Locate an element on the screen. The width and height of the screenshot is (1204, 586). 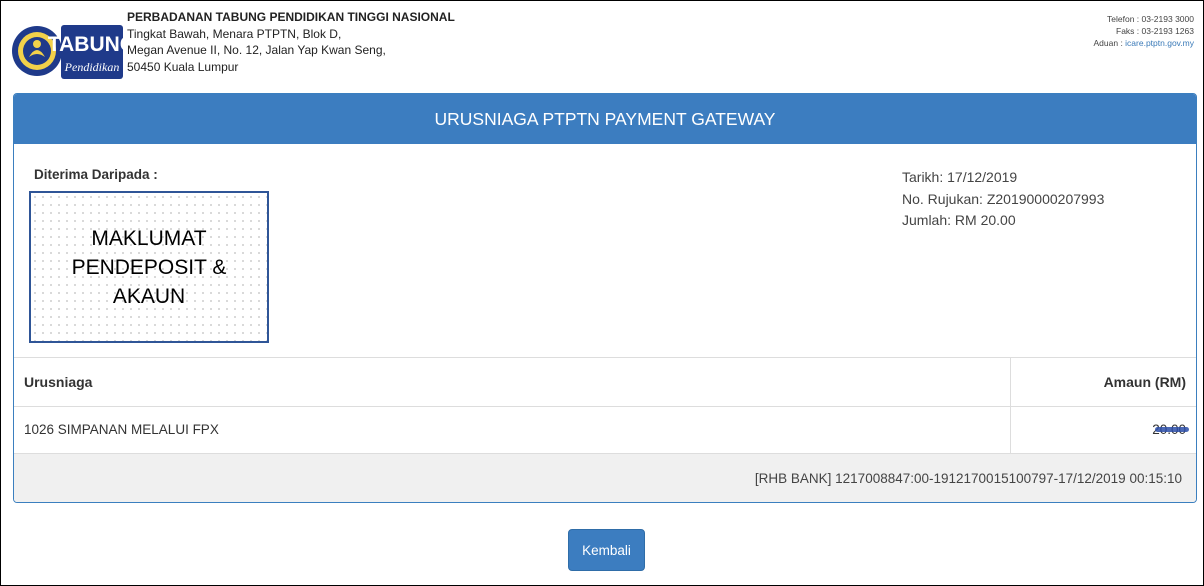
address-line-1: Tingkat Bawah, Menara PTPTN, Blok D, is located at coordinates (234, 33).